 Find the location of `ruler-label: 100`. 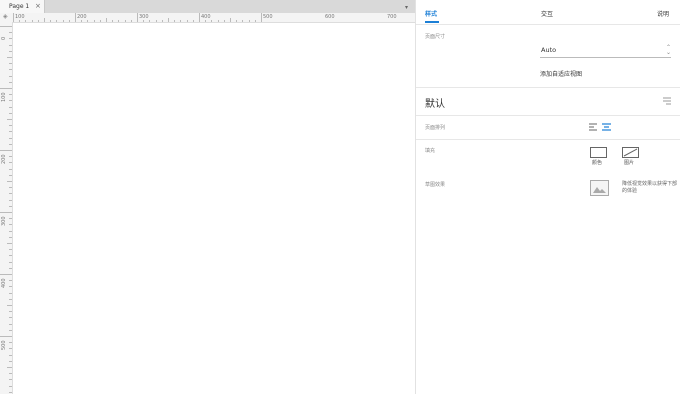

ruler-label: 100 is located at coordinates (4, 97).